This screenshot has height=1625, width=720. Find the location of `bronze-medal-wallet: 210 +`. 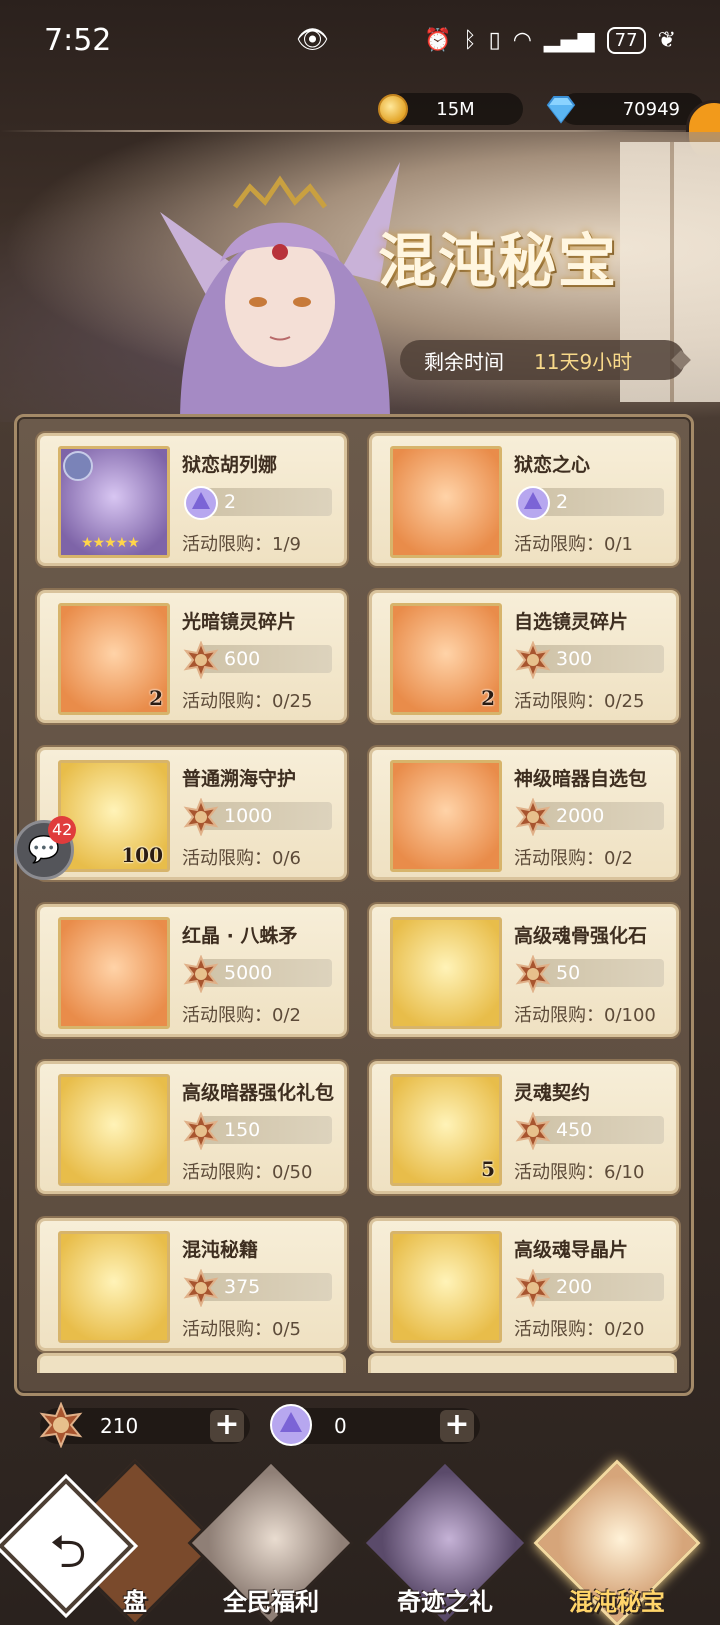

bronze-medal-wallet: 210 + is located at coordinates (144, 1425).